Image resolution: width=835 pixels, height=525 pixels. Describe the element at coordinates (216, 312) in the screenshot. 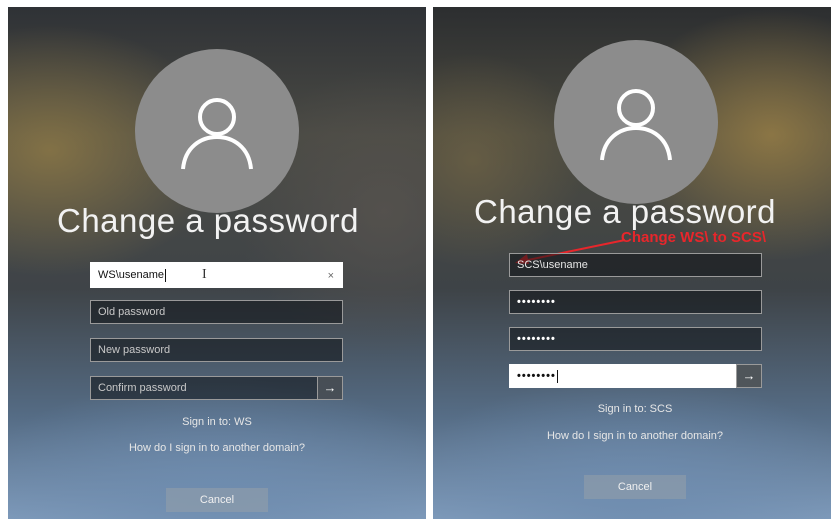

I see `old-password-field: Old password` at that location.